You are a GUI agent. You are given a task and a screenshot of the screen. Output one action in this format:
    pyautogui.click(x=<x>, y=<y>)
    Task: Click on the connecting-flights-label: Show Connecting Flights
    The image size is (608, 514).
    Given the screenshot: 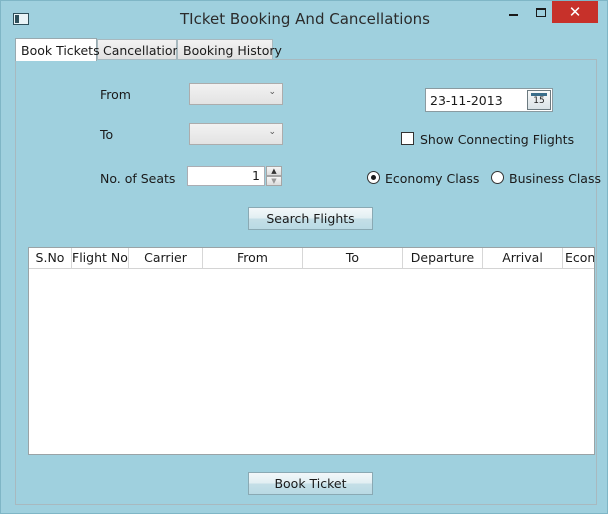 What is the action you would take?
    pyautogui.click(x=497, y=139)
    